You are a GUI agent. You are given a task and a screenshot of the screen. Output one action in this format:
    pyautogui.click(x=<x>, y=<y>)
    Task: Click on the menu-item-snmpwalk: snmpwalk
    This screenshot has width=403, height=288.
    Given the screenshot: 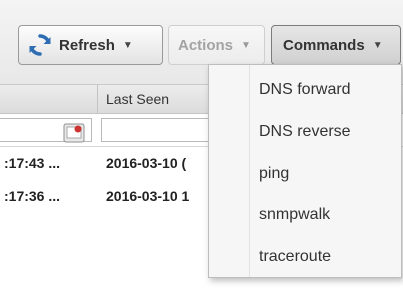 What is the action you would take?
    pyautogui.click(x=294, y=215)
    